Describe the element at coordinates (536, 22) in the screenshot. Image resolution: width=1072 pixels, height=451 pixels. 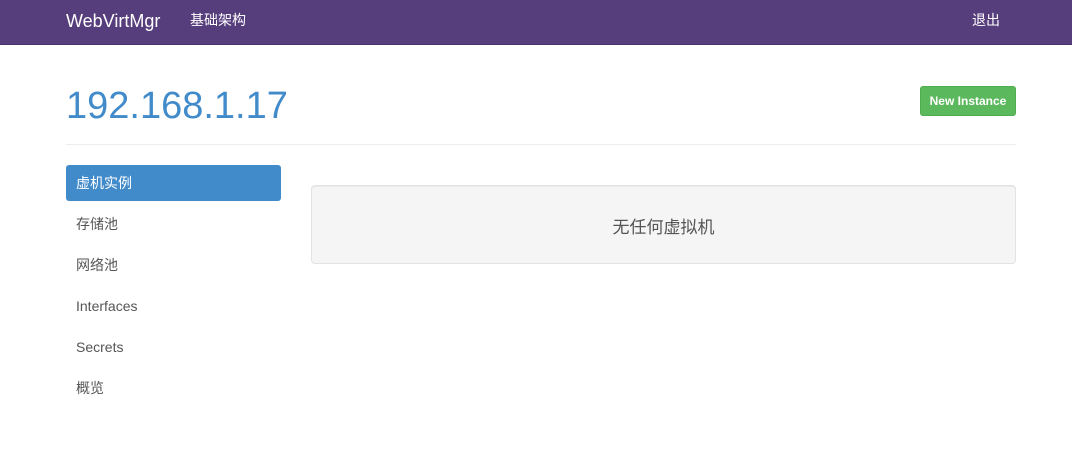
I see `top-navbar: WebVirtMgr 基础架构 退出` at that location.